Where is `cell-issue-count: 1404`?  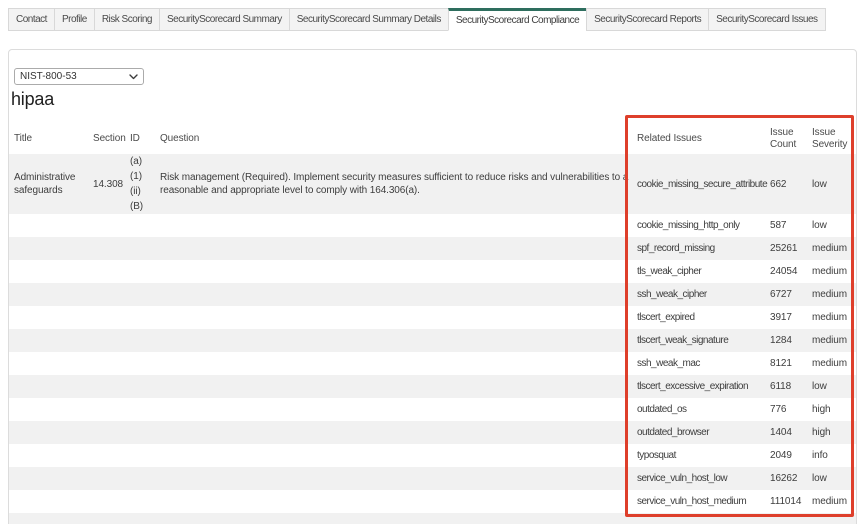
cell-issue-count: 1404 is located at coordinates (781, 432).